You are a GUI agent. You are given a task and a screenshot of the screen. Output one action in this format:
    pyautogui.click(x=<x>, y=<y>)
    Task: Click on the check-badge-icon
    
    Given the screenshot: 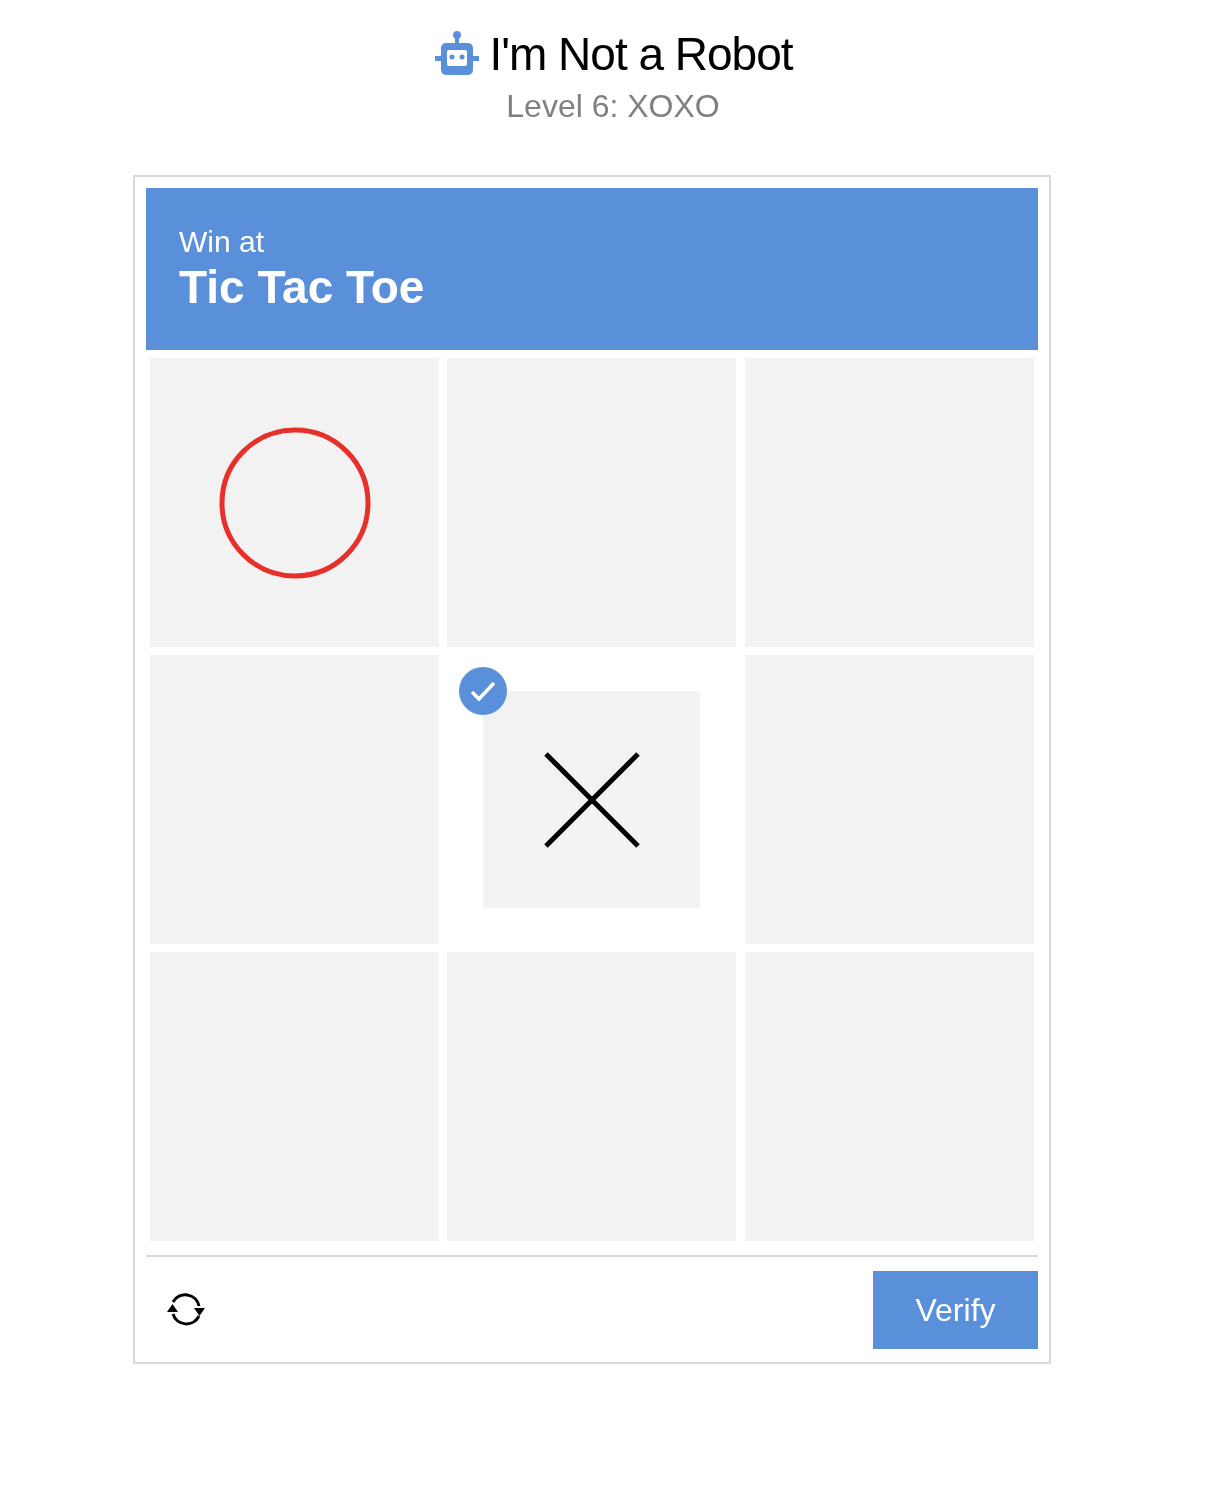 What is the action you would take?
    pyautogui.click(x=483, y=691)
    